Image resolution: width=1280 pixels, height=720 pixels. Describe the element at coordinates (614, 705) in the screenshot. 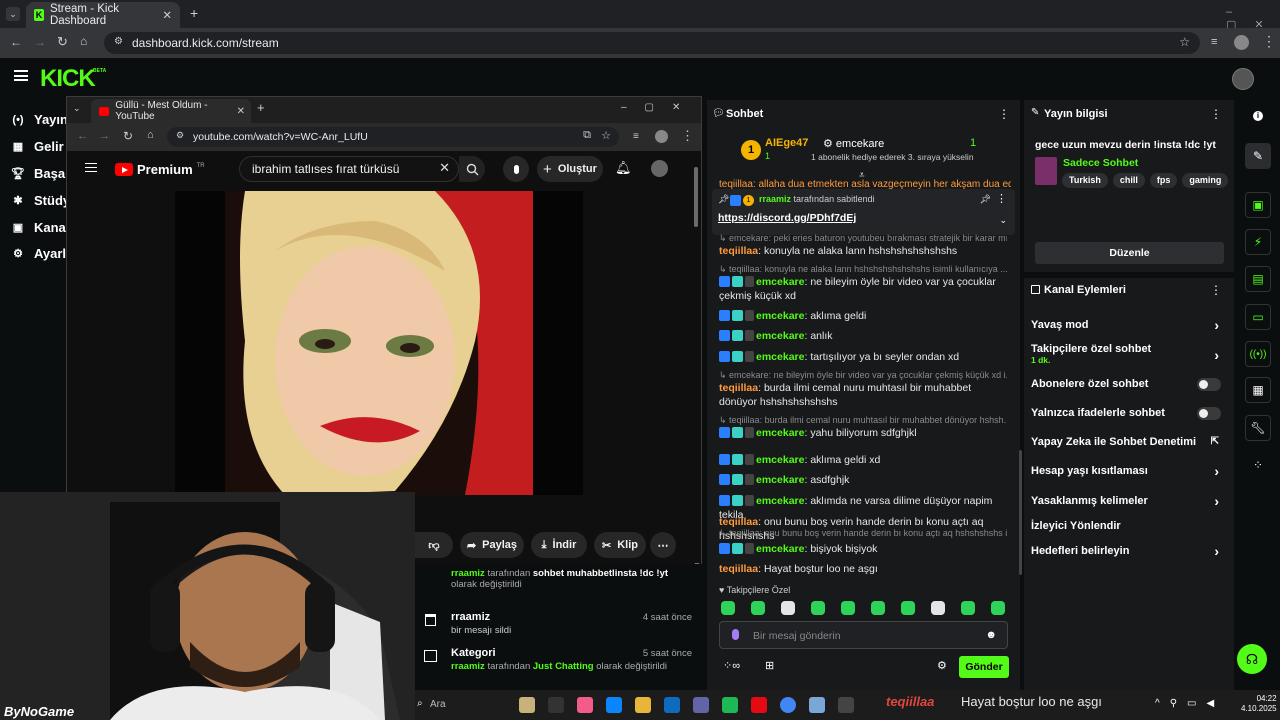

I see `edge-icon` at that location.